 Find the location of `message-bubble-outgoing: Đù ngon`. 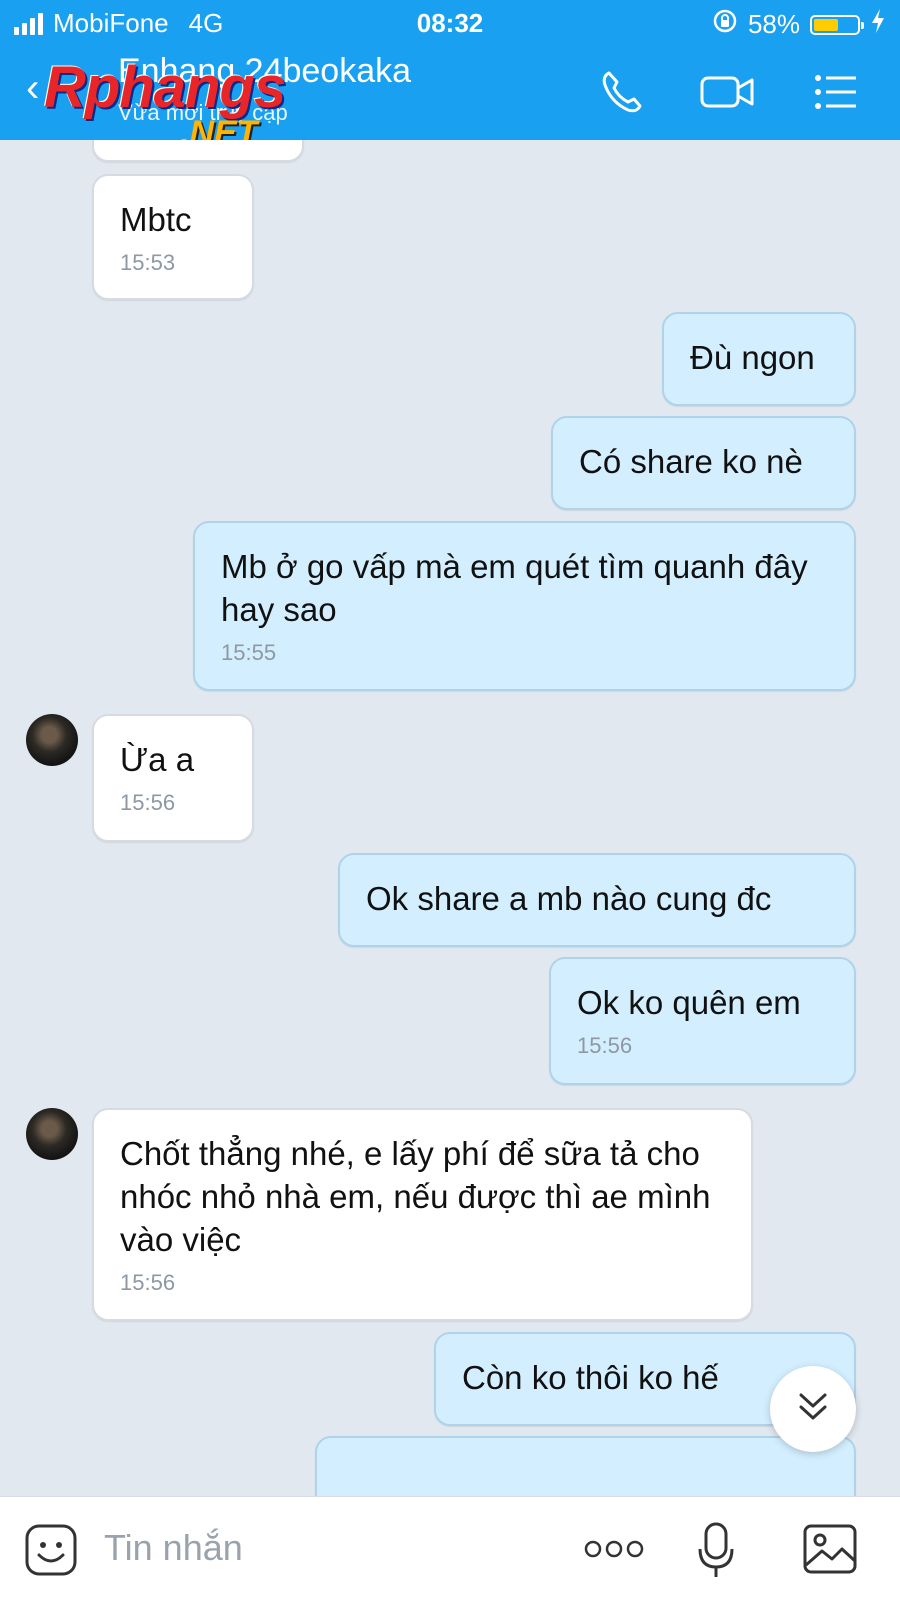

message-bubble-outgoing: Đù ngon is located at coordinates (759, 359).